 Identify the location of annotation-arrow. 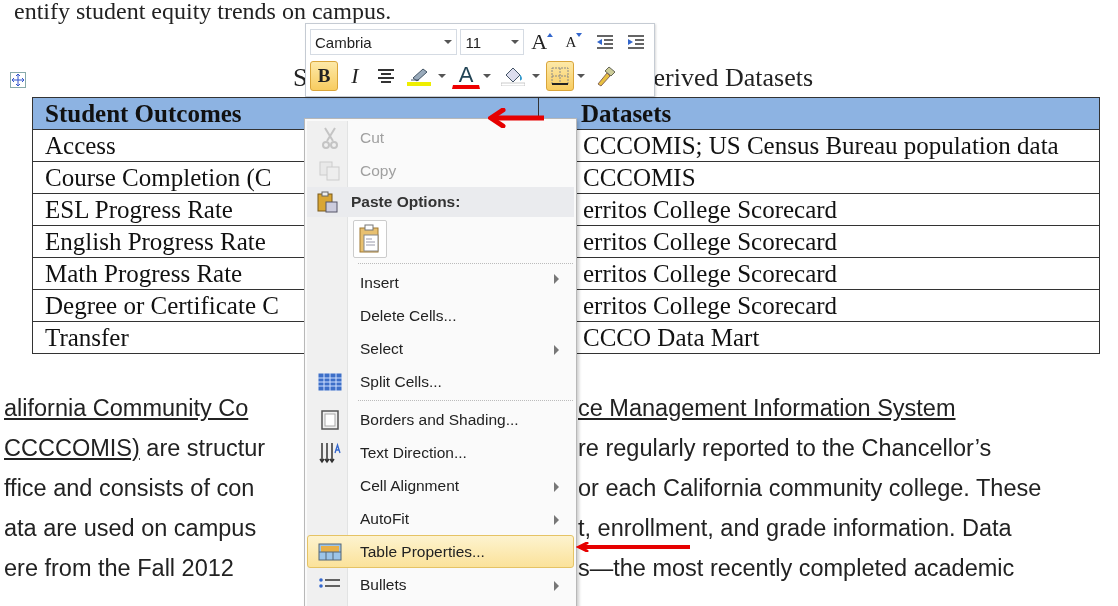
(516, 118).